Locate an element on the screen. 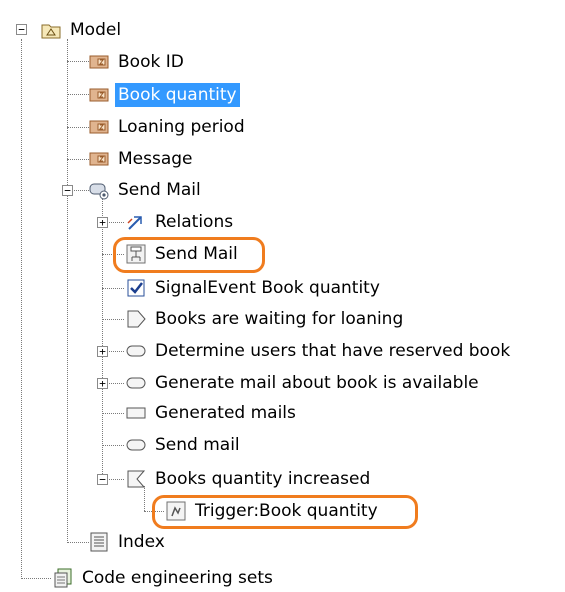 This screenshot has width=565, height=592. tree-node-label: Send mail is located at coordinates (197, 445).